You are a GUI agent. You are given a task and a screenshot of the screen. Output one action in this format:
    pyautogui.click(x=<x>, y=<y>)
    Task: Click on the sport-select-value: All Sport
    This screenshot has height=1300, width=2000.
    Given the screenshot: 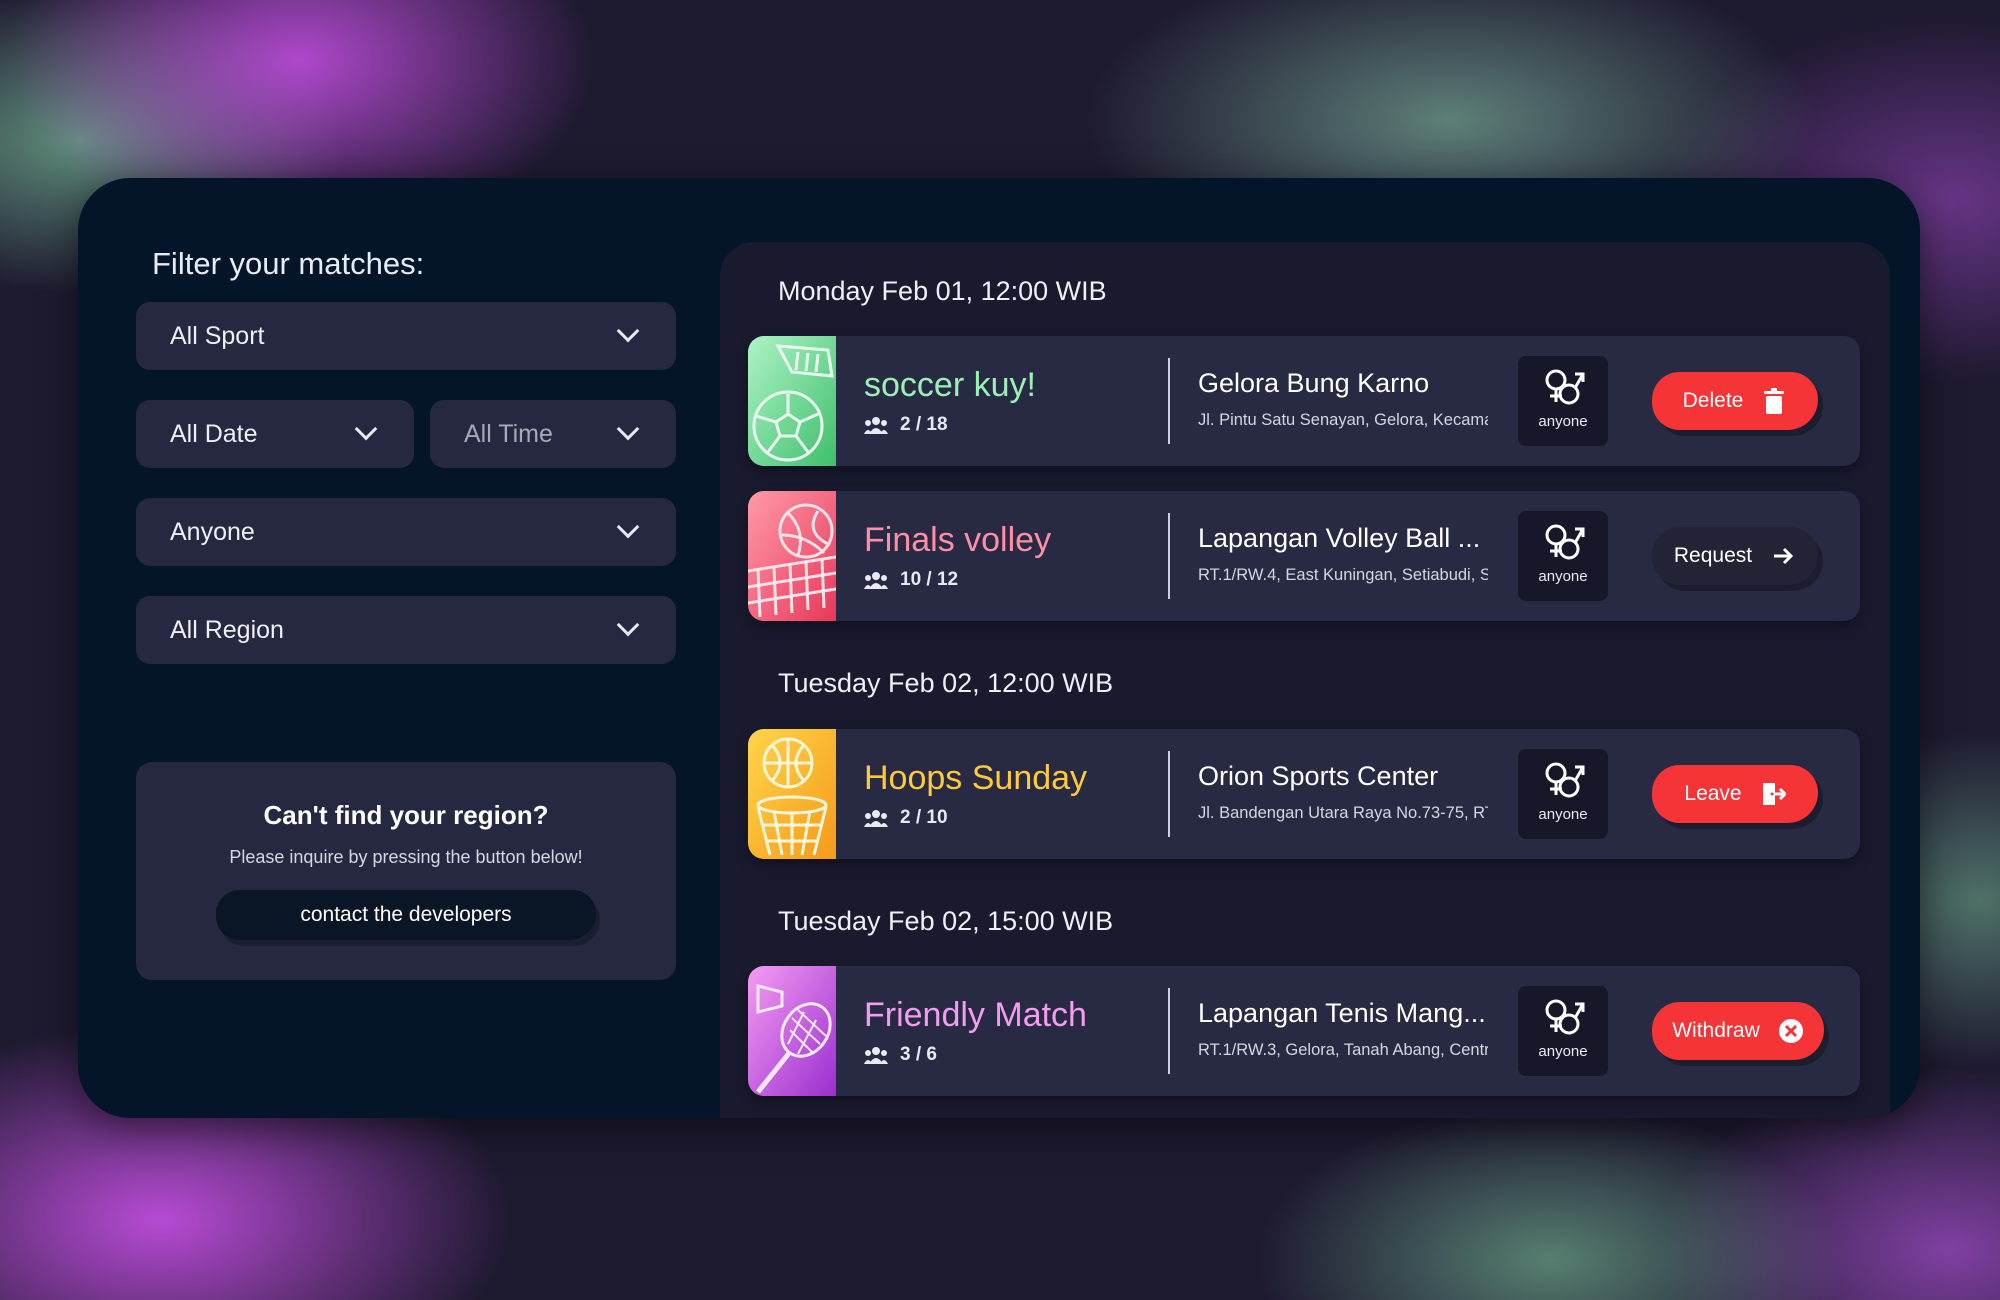 What is the action you would take?
    pyautogui.click(x=217, y=335)
    